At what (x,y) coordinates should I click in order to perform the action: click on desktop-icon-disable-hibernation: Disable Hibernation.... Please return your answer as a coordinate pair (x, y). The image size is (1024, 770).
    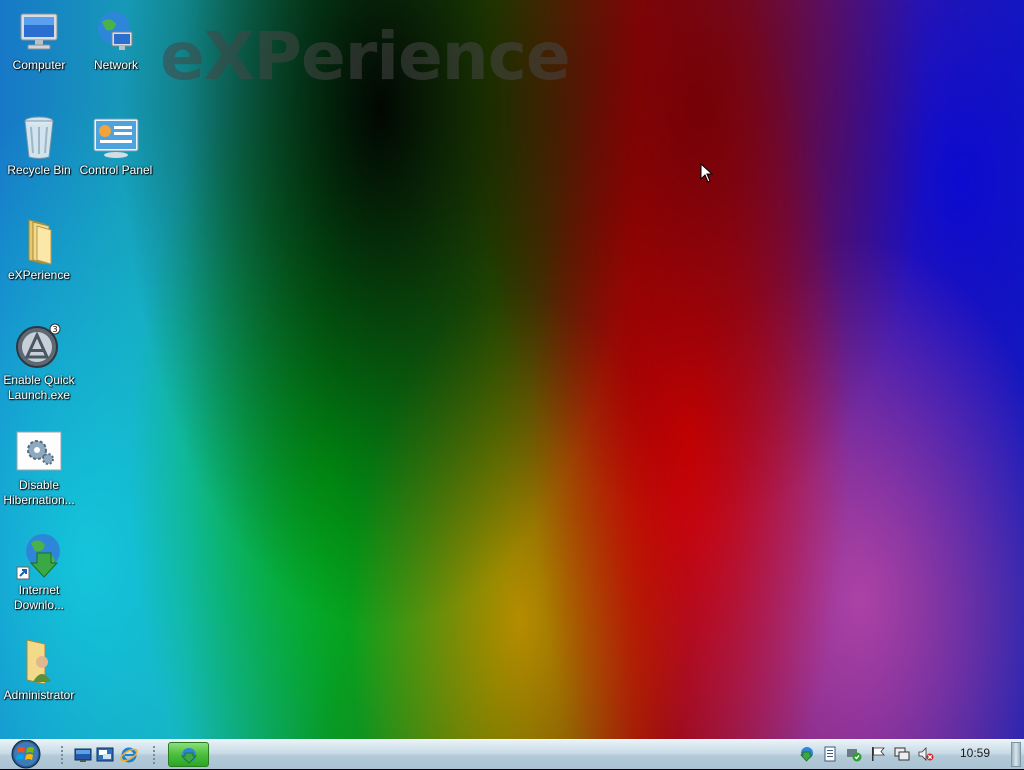
    Looking at the image, I should click on (39, 468).